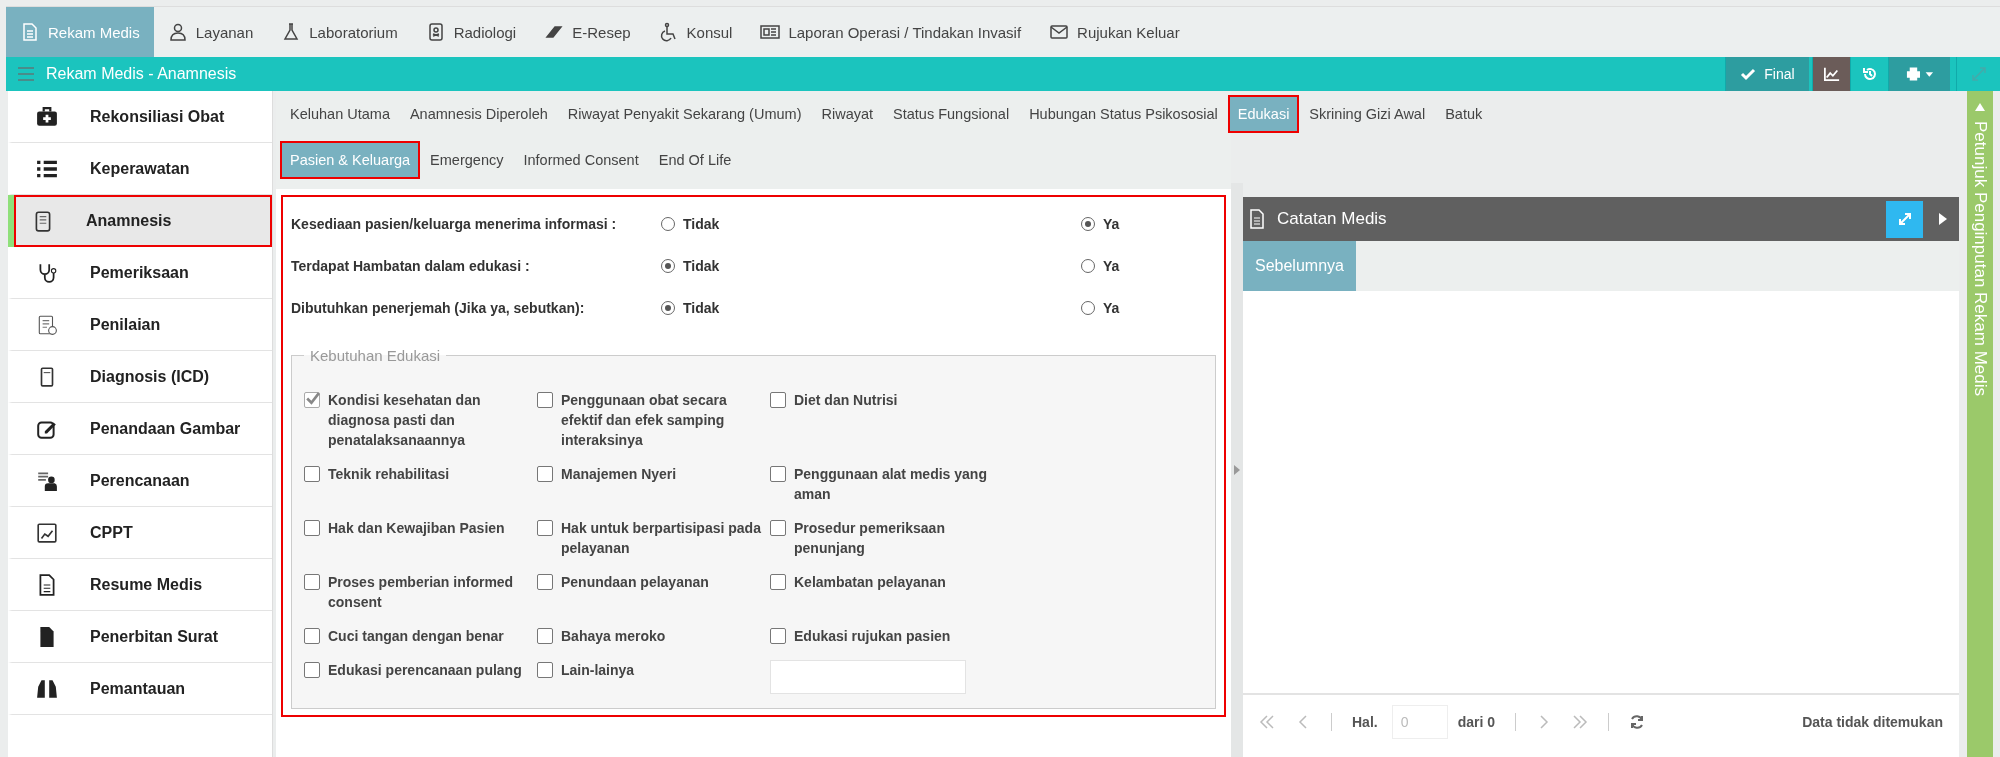  Describe the element at coordinates (140, 273) in the screenshot. I see `sidebar-item: Pemeriksaan` at that location.